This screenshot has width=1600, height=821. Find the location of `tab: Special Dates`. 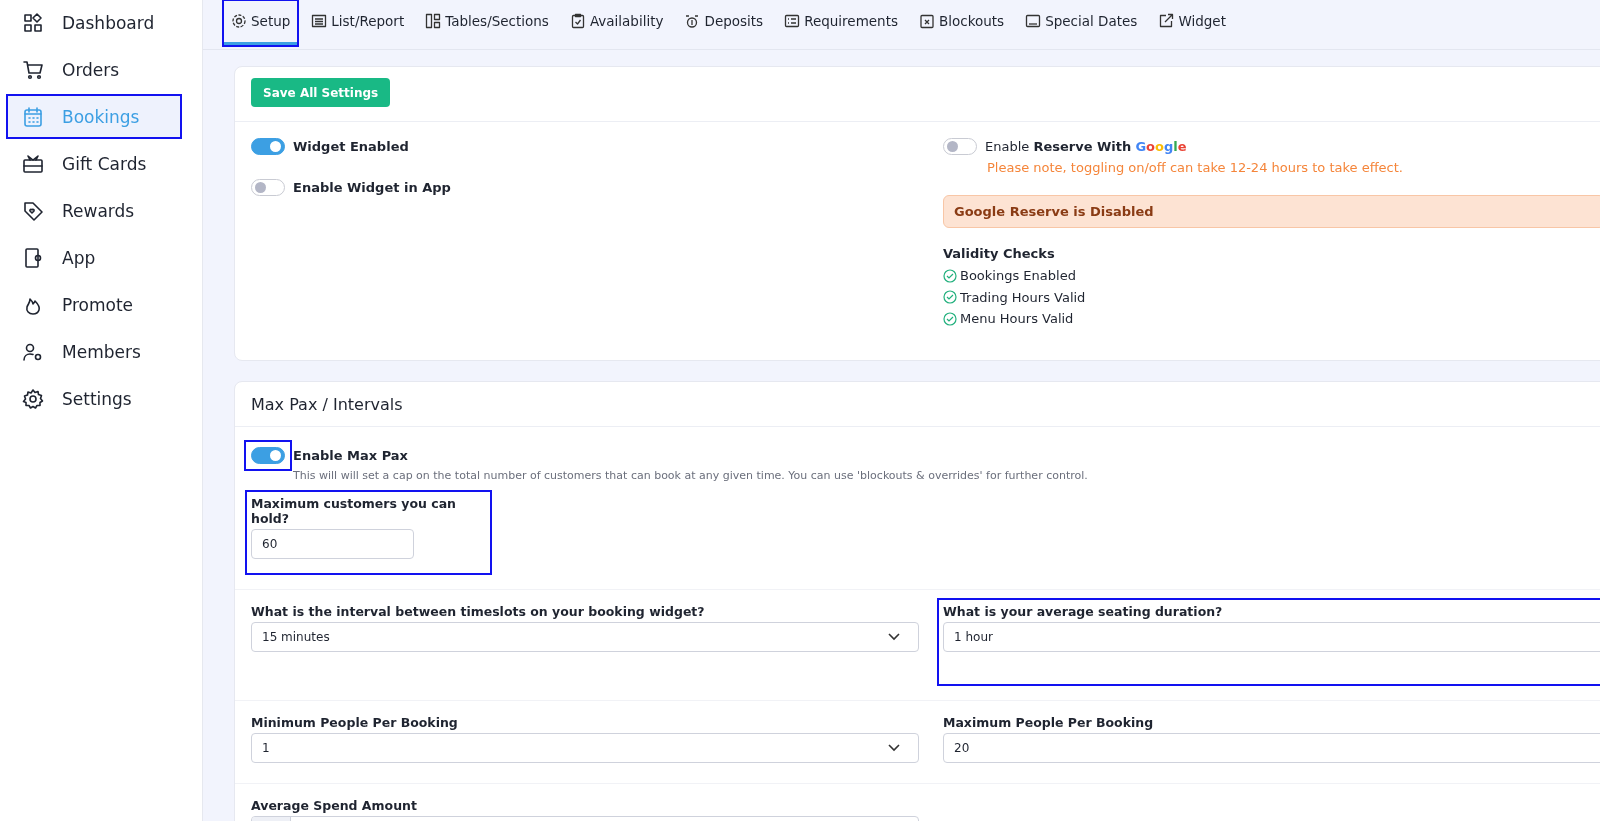

tab: Special Dates is located at coordinates (1081, 23).